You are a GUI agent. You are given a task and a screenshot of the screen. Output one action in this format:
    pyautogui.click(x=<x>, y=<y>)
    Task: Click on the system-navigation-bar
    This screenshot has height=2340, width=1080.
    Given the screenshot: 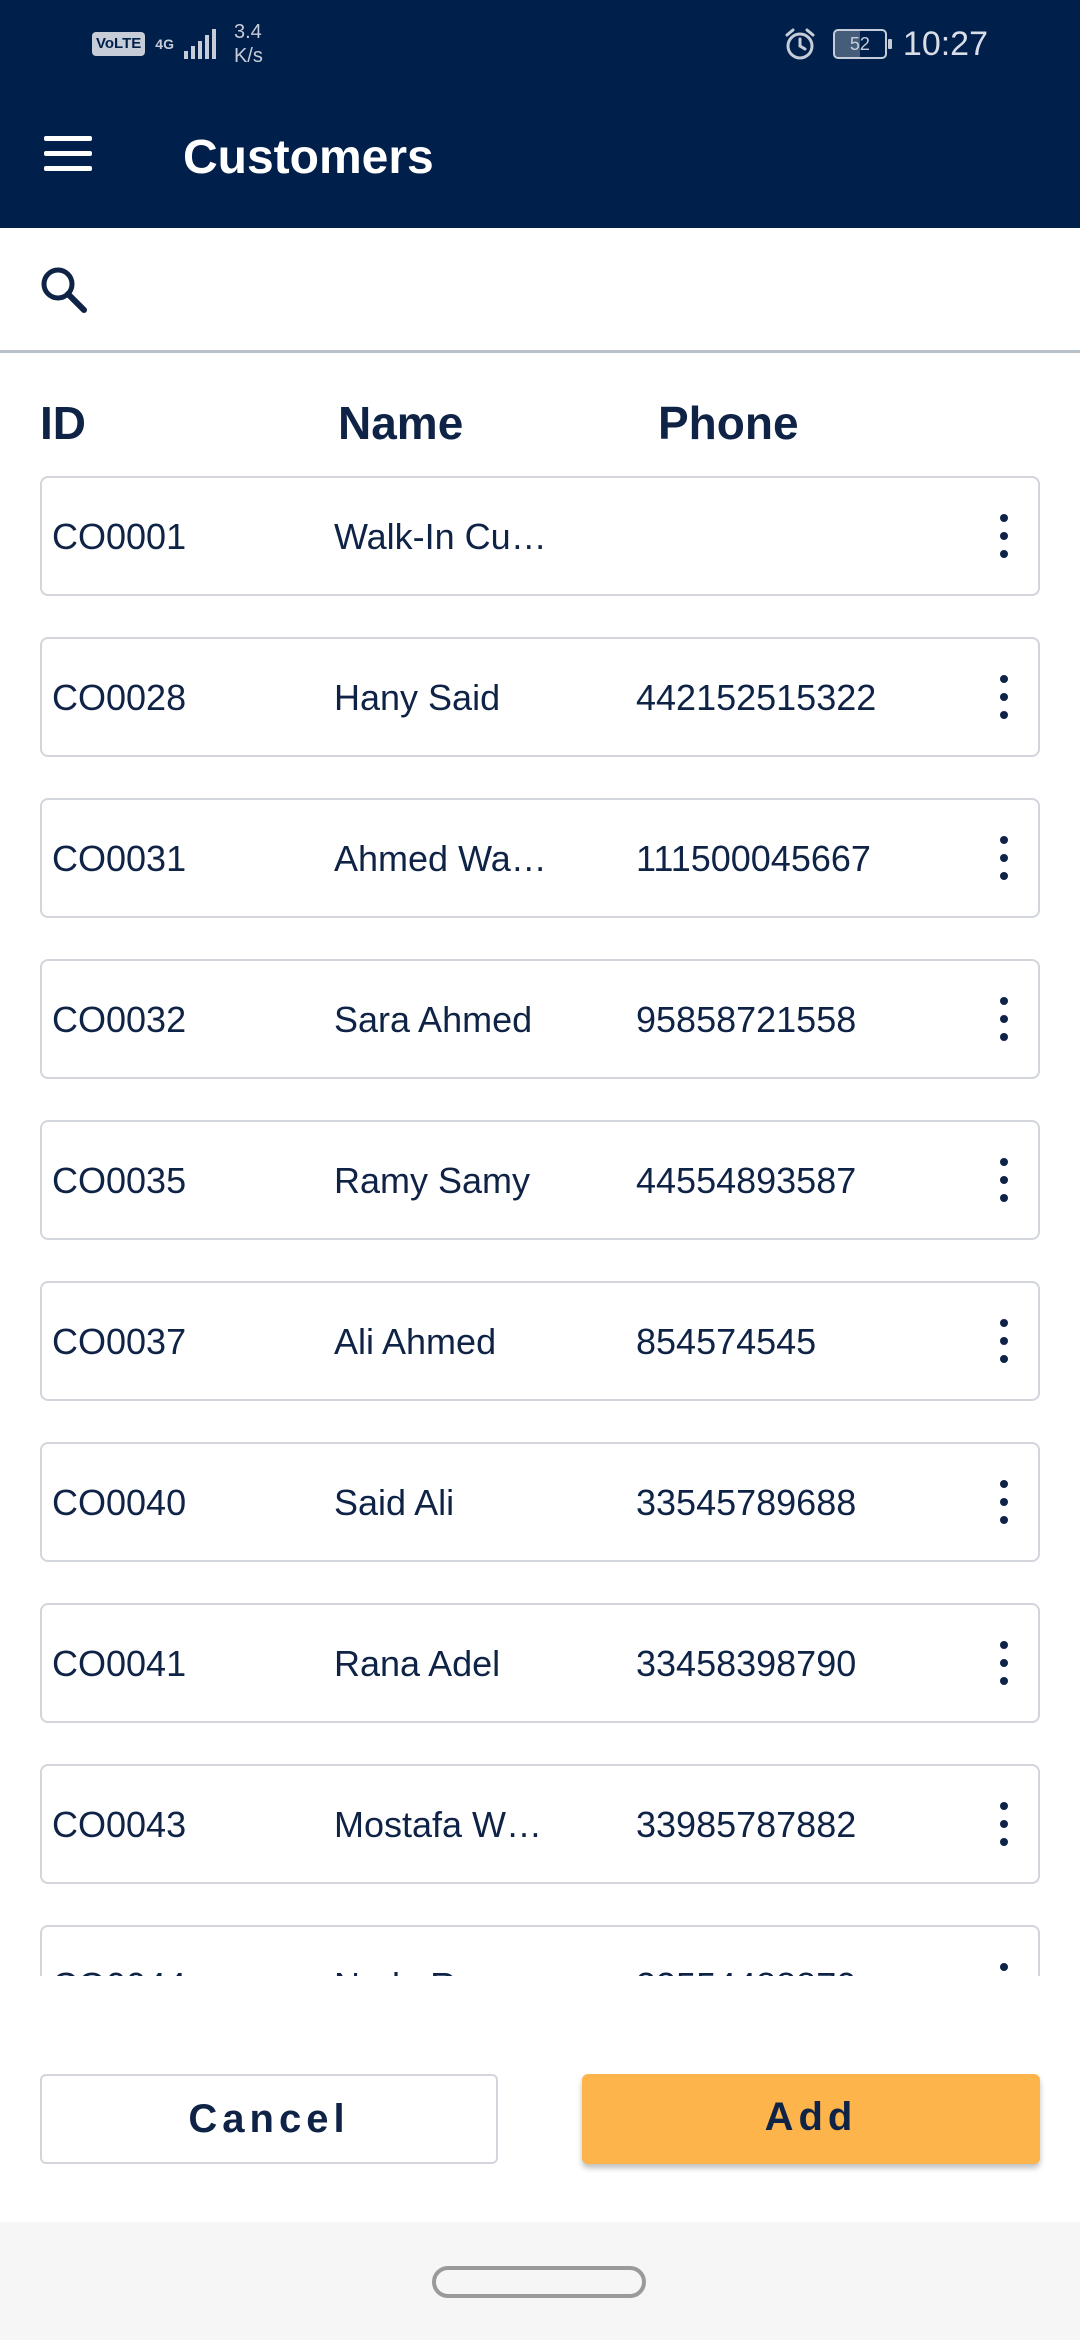 What is the action you would take?
    pyautogui.click(x=540, y=2281)
    